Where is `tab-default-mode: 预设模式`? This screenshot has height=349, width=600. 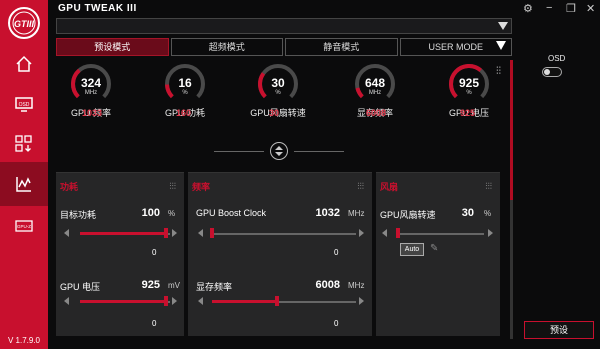
tab-default-mode: 预设模式 is located at coordinates (112, 47).